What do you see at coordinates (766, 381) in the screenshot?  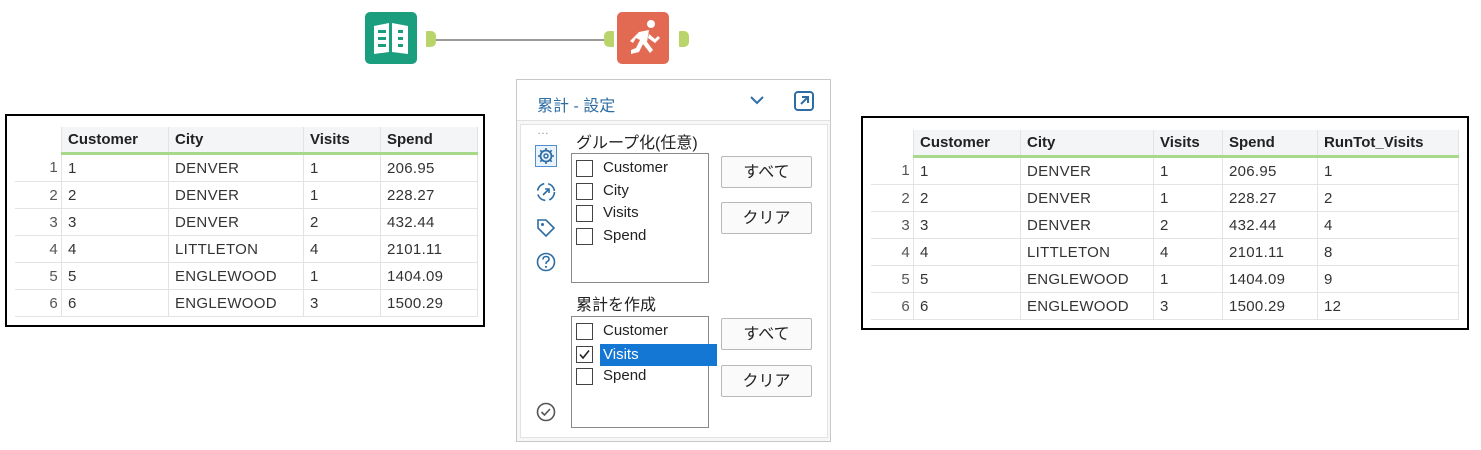 I see `running-clear-button: クリア` at bounding box center [766, 381].